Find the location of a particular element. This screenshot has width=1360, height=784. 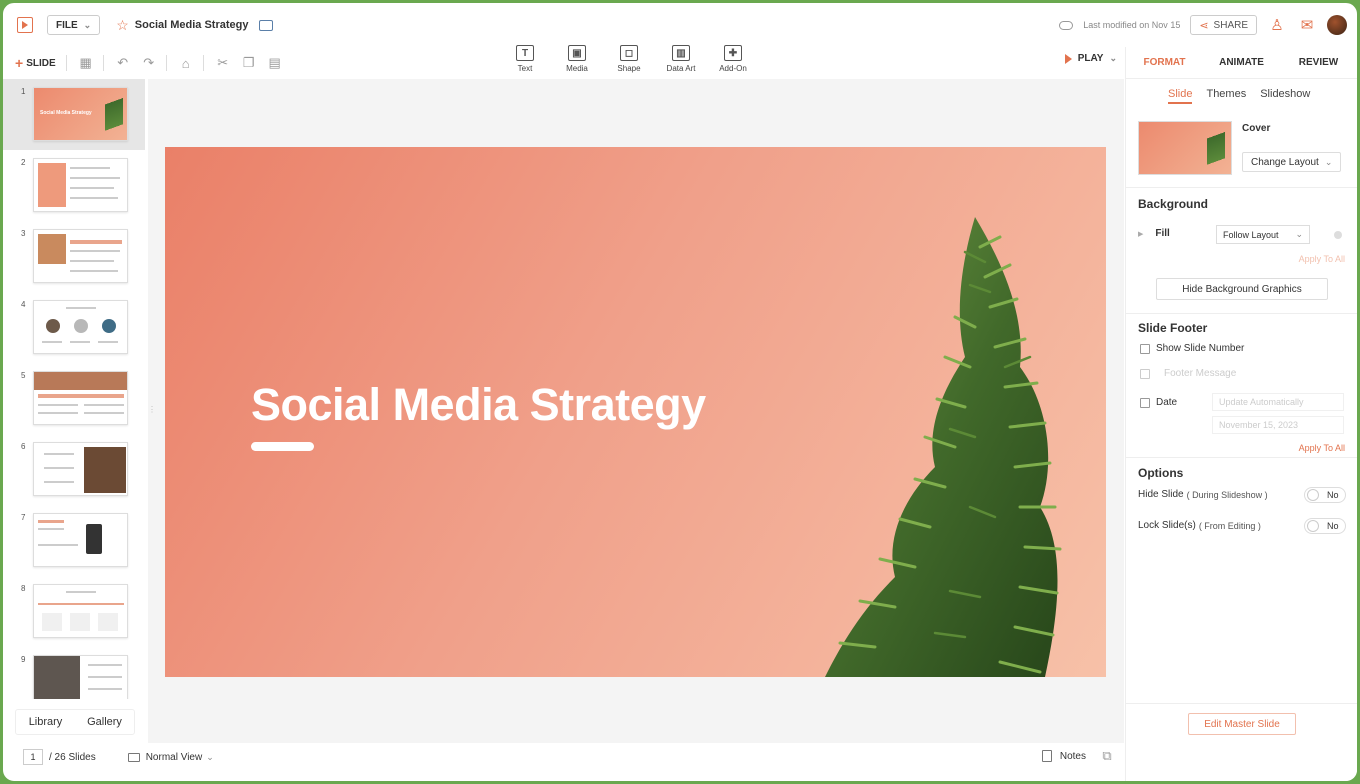

slide-thumbnail: 1 Social Media Strategy is located at coordinates (74, 114).